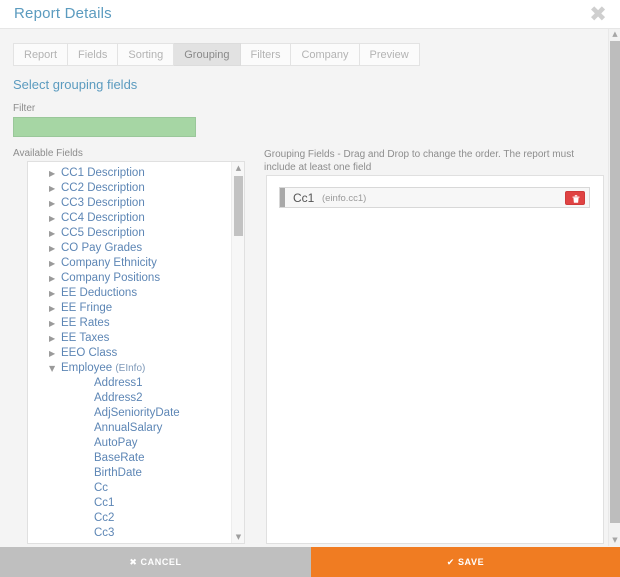  I want to click on tree-leaf: Address1, so click(128, 383).